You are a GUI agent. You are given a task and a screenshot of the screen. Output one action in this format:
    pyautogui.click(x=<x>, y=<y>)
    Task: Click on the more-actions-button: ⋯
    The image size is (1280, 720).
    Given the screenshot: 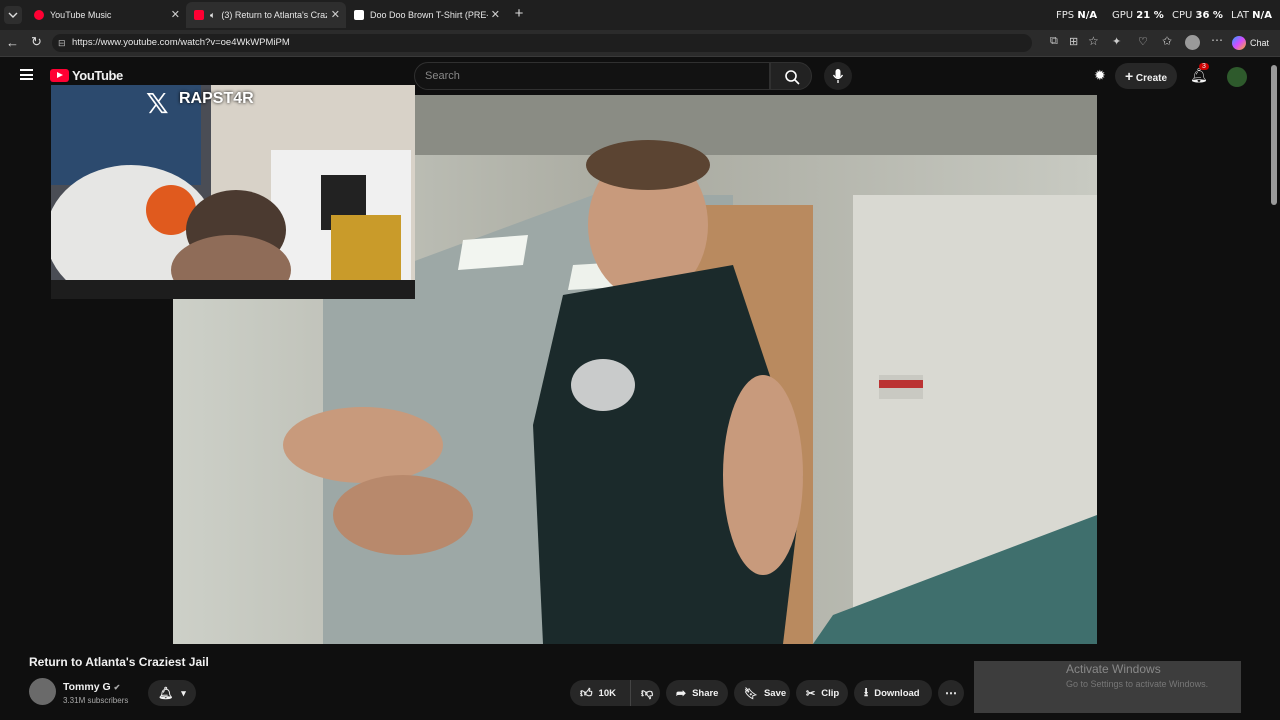 What is the action you would take?
    pyautogui.click(x=951, y=693)
    